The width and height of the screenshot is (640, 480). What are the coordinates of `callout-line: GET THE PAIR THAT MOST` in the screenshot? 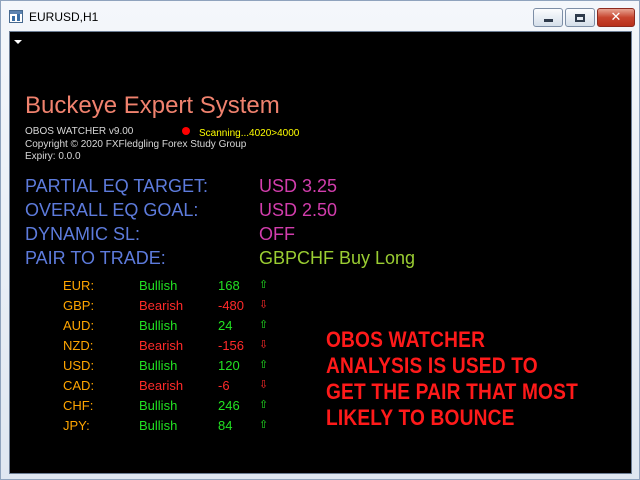 It's located at (452, 391).